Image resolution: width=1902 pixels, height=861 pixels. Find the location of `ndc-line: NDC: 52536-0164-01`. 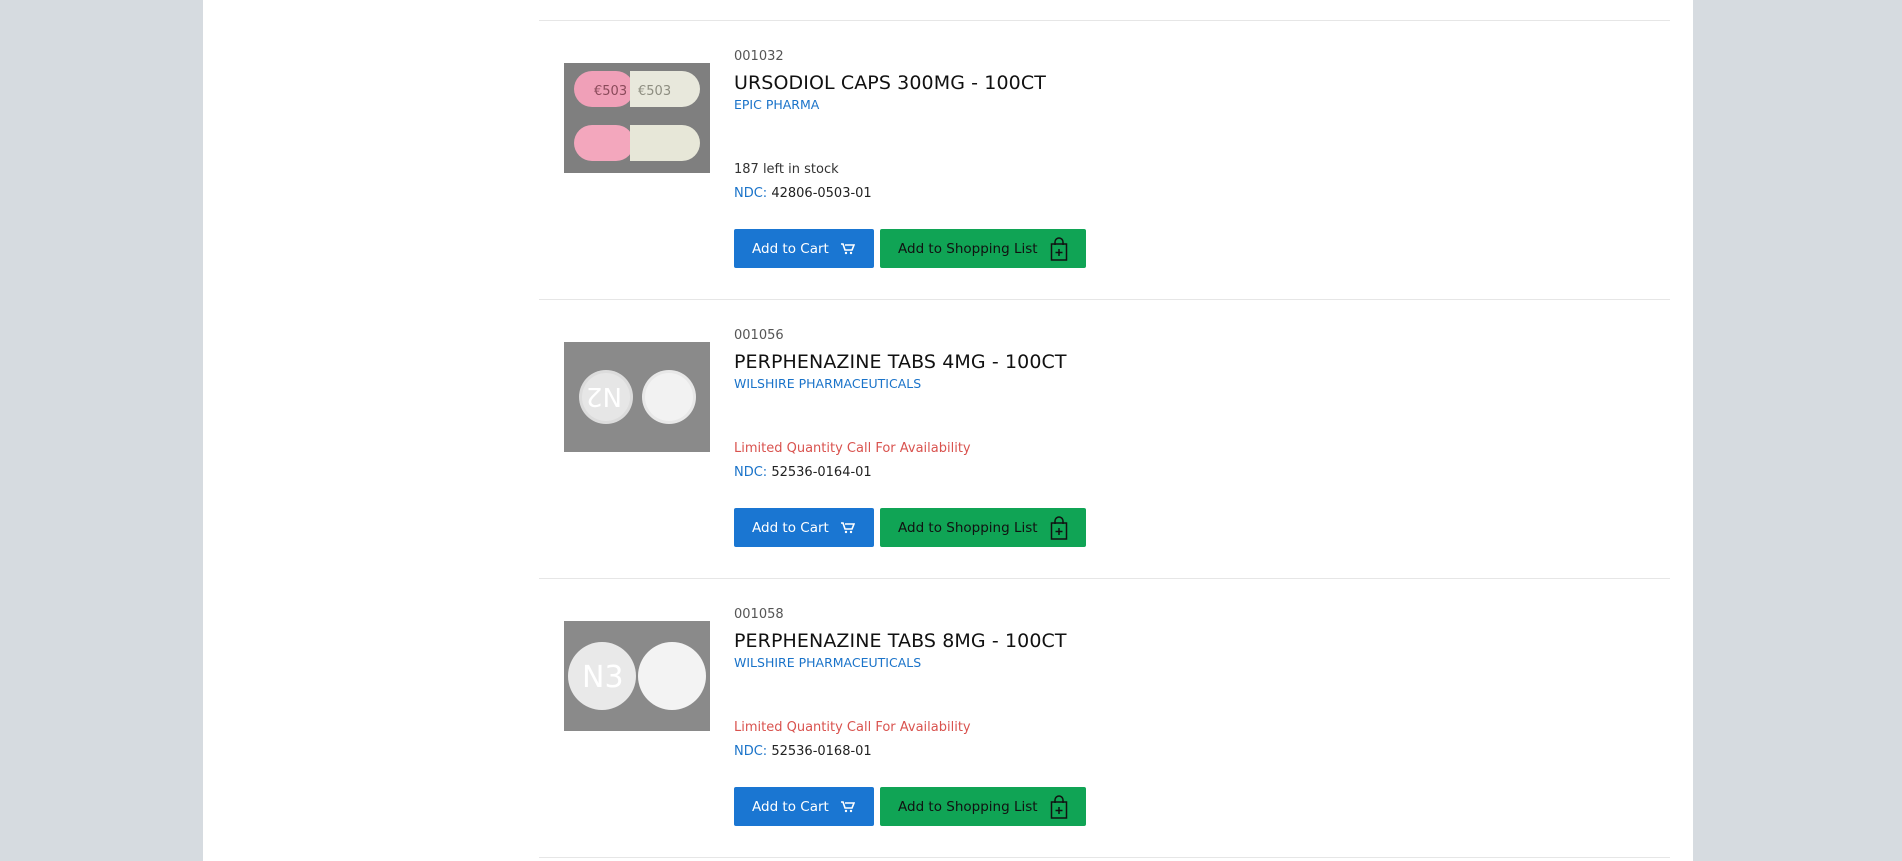

ndc-line: NDC: 52536-0164-01 is located at coordinates (803, 472).